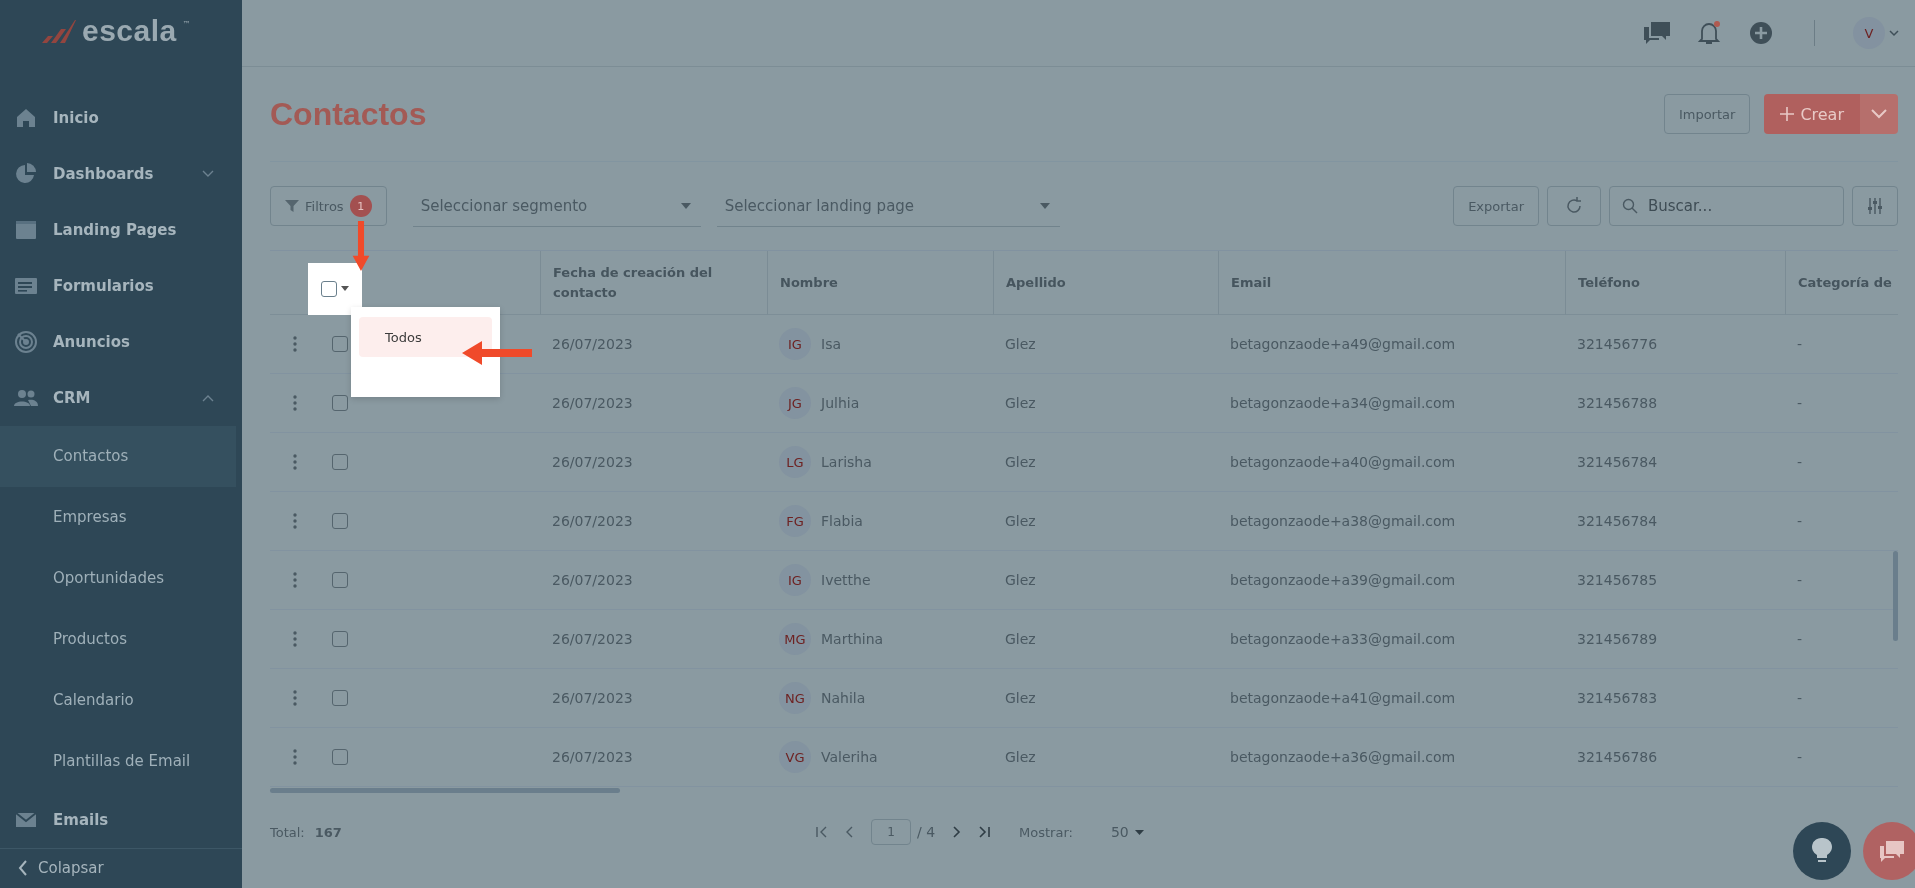  Describe the element at coordinates (846, 462) in the screenshot. I see `name-text: Larisha` at that location.